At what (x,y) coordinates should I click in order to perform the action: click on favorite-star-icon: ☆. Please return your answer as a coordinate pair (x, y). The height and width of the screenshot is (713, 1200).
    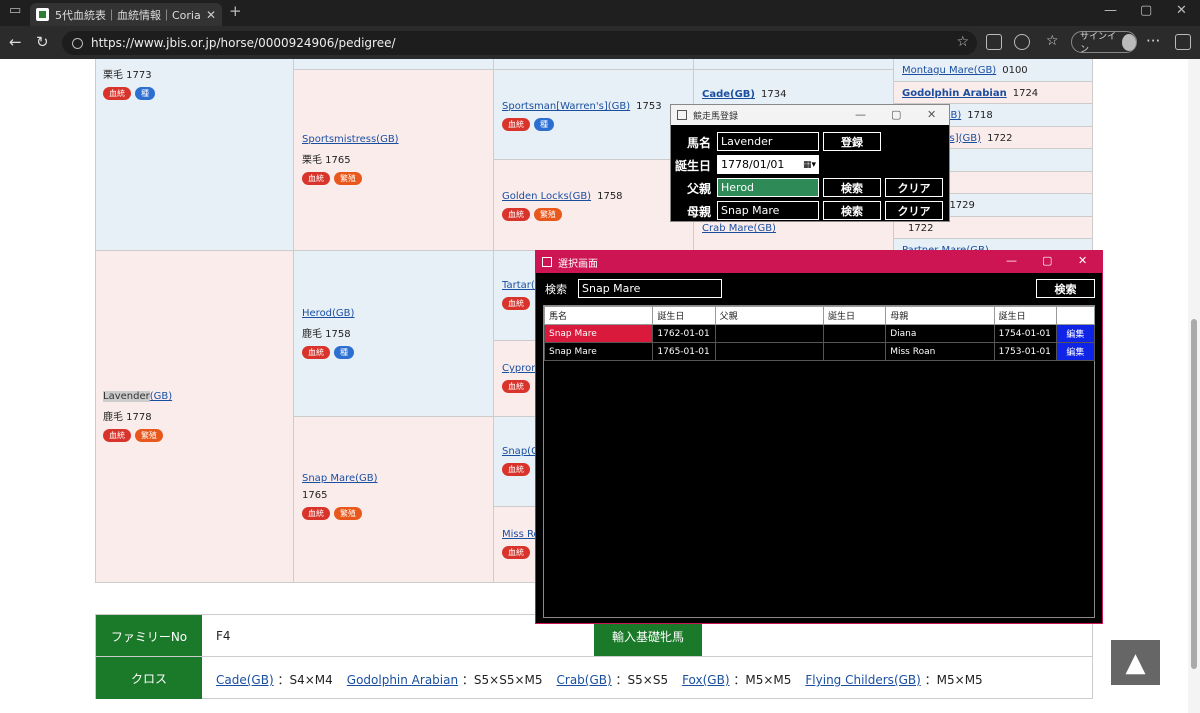
    Looking at the image, I should click on (962, 42).